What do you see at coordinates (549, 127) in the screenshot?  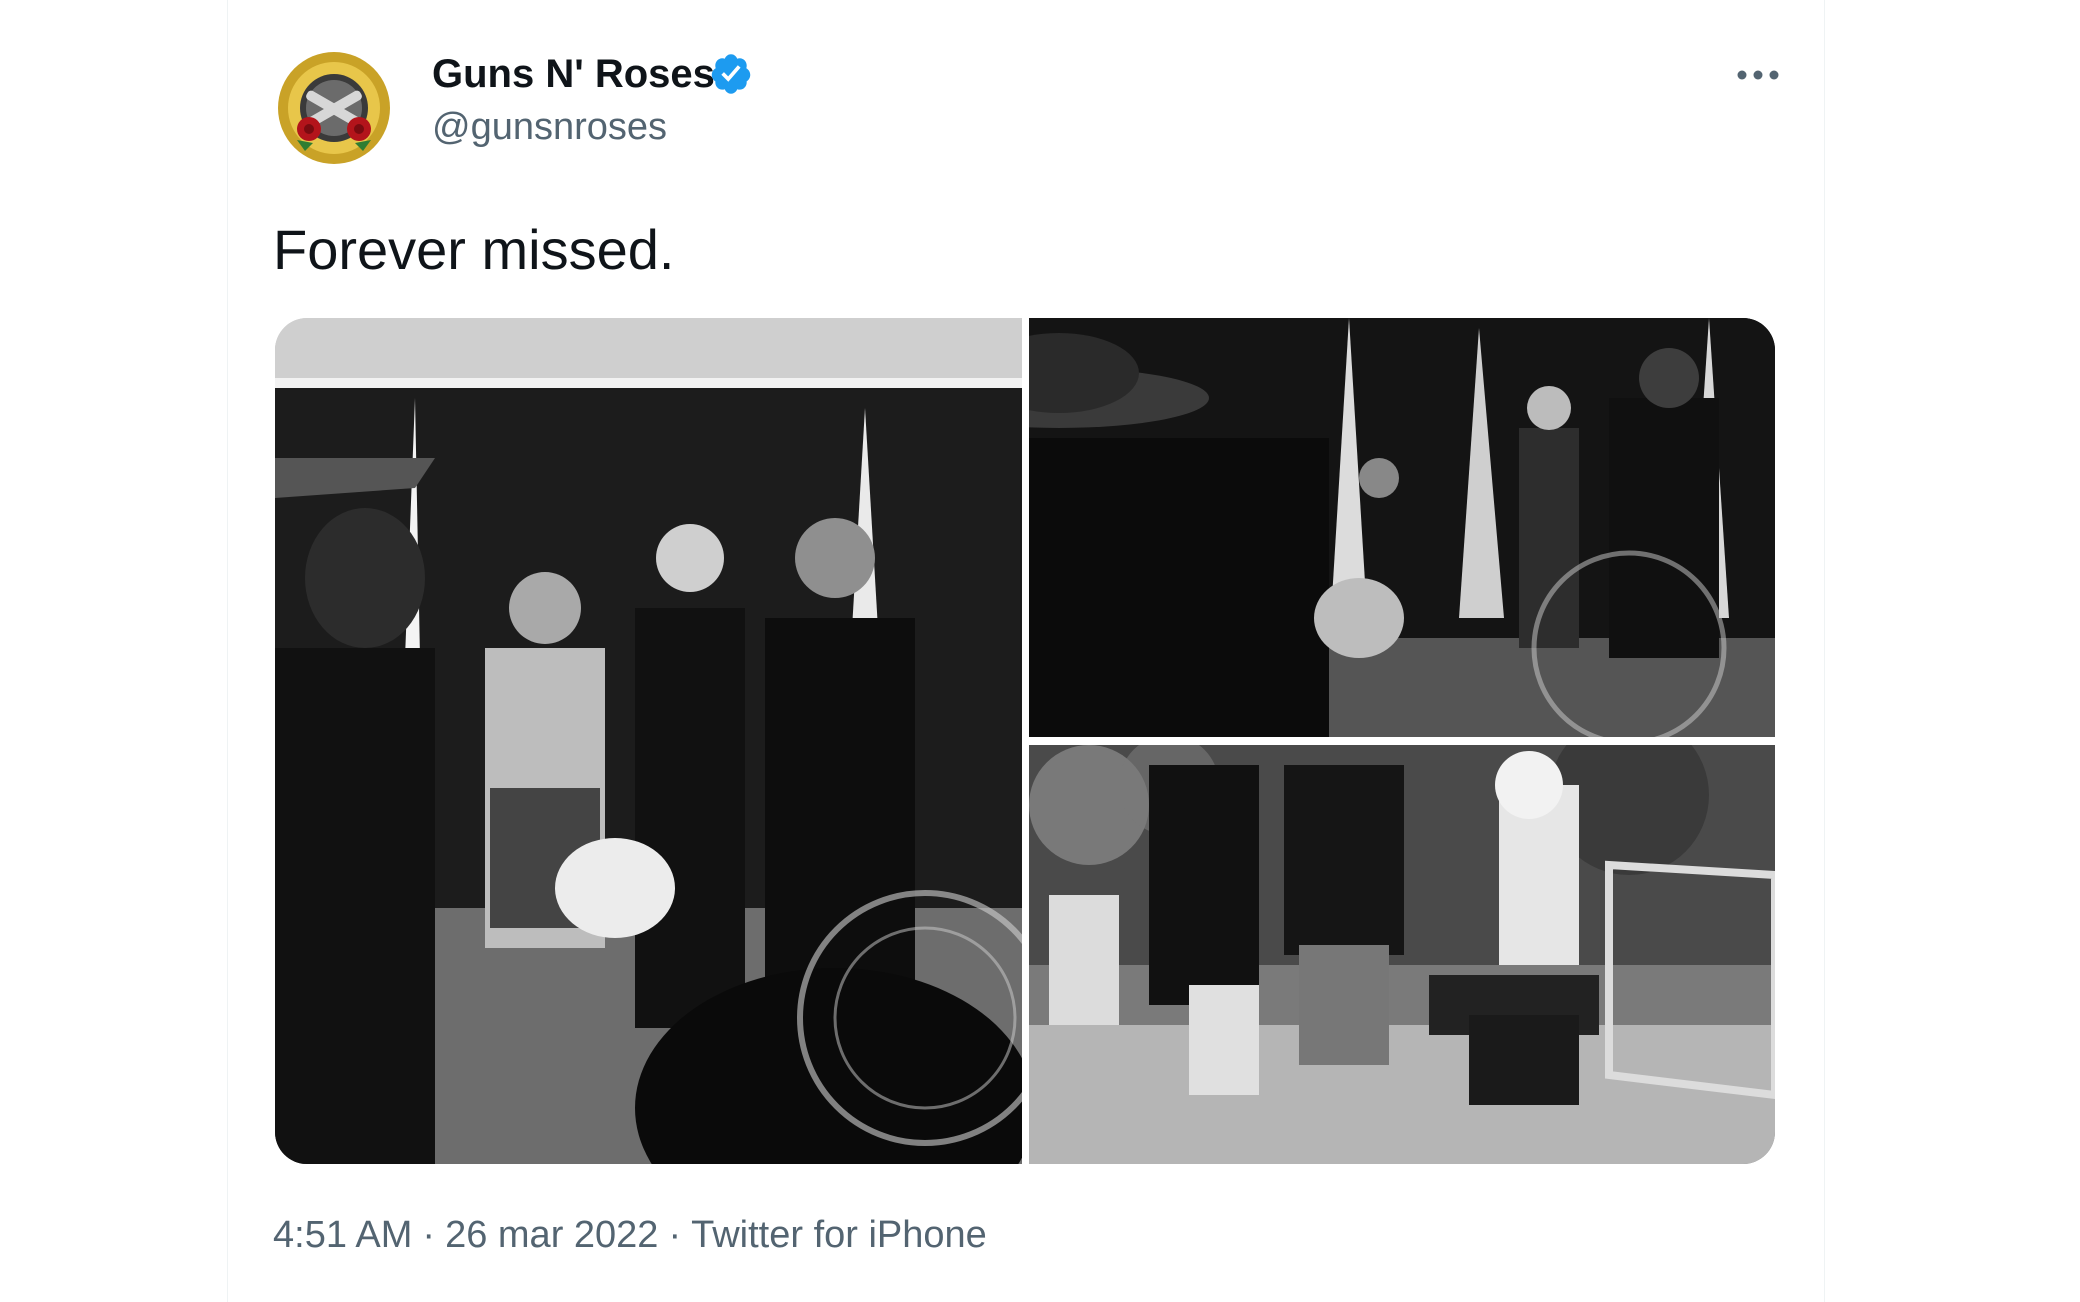 I see `author-handle: @gunsnroses` at bounding box center [549, 127].